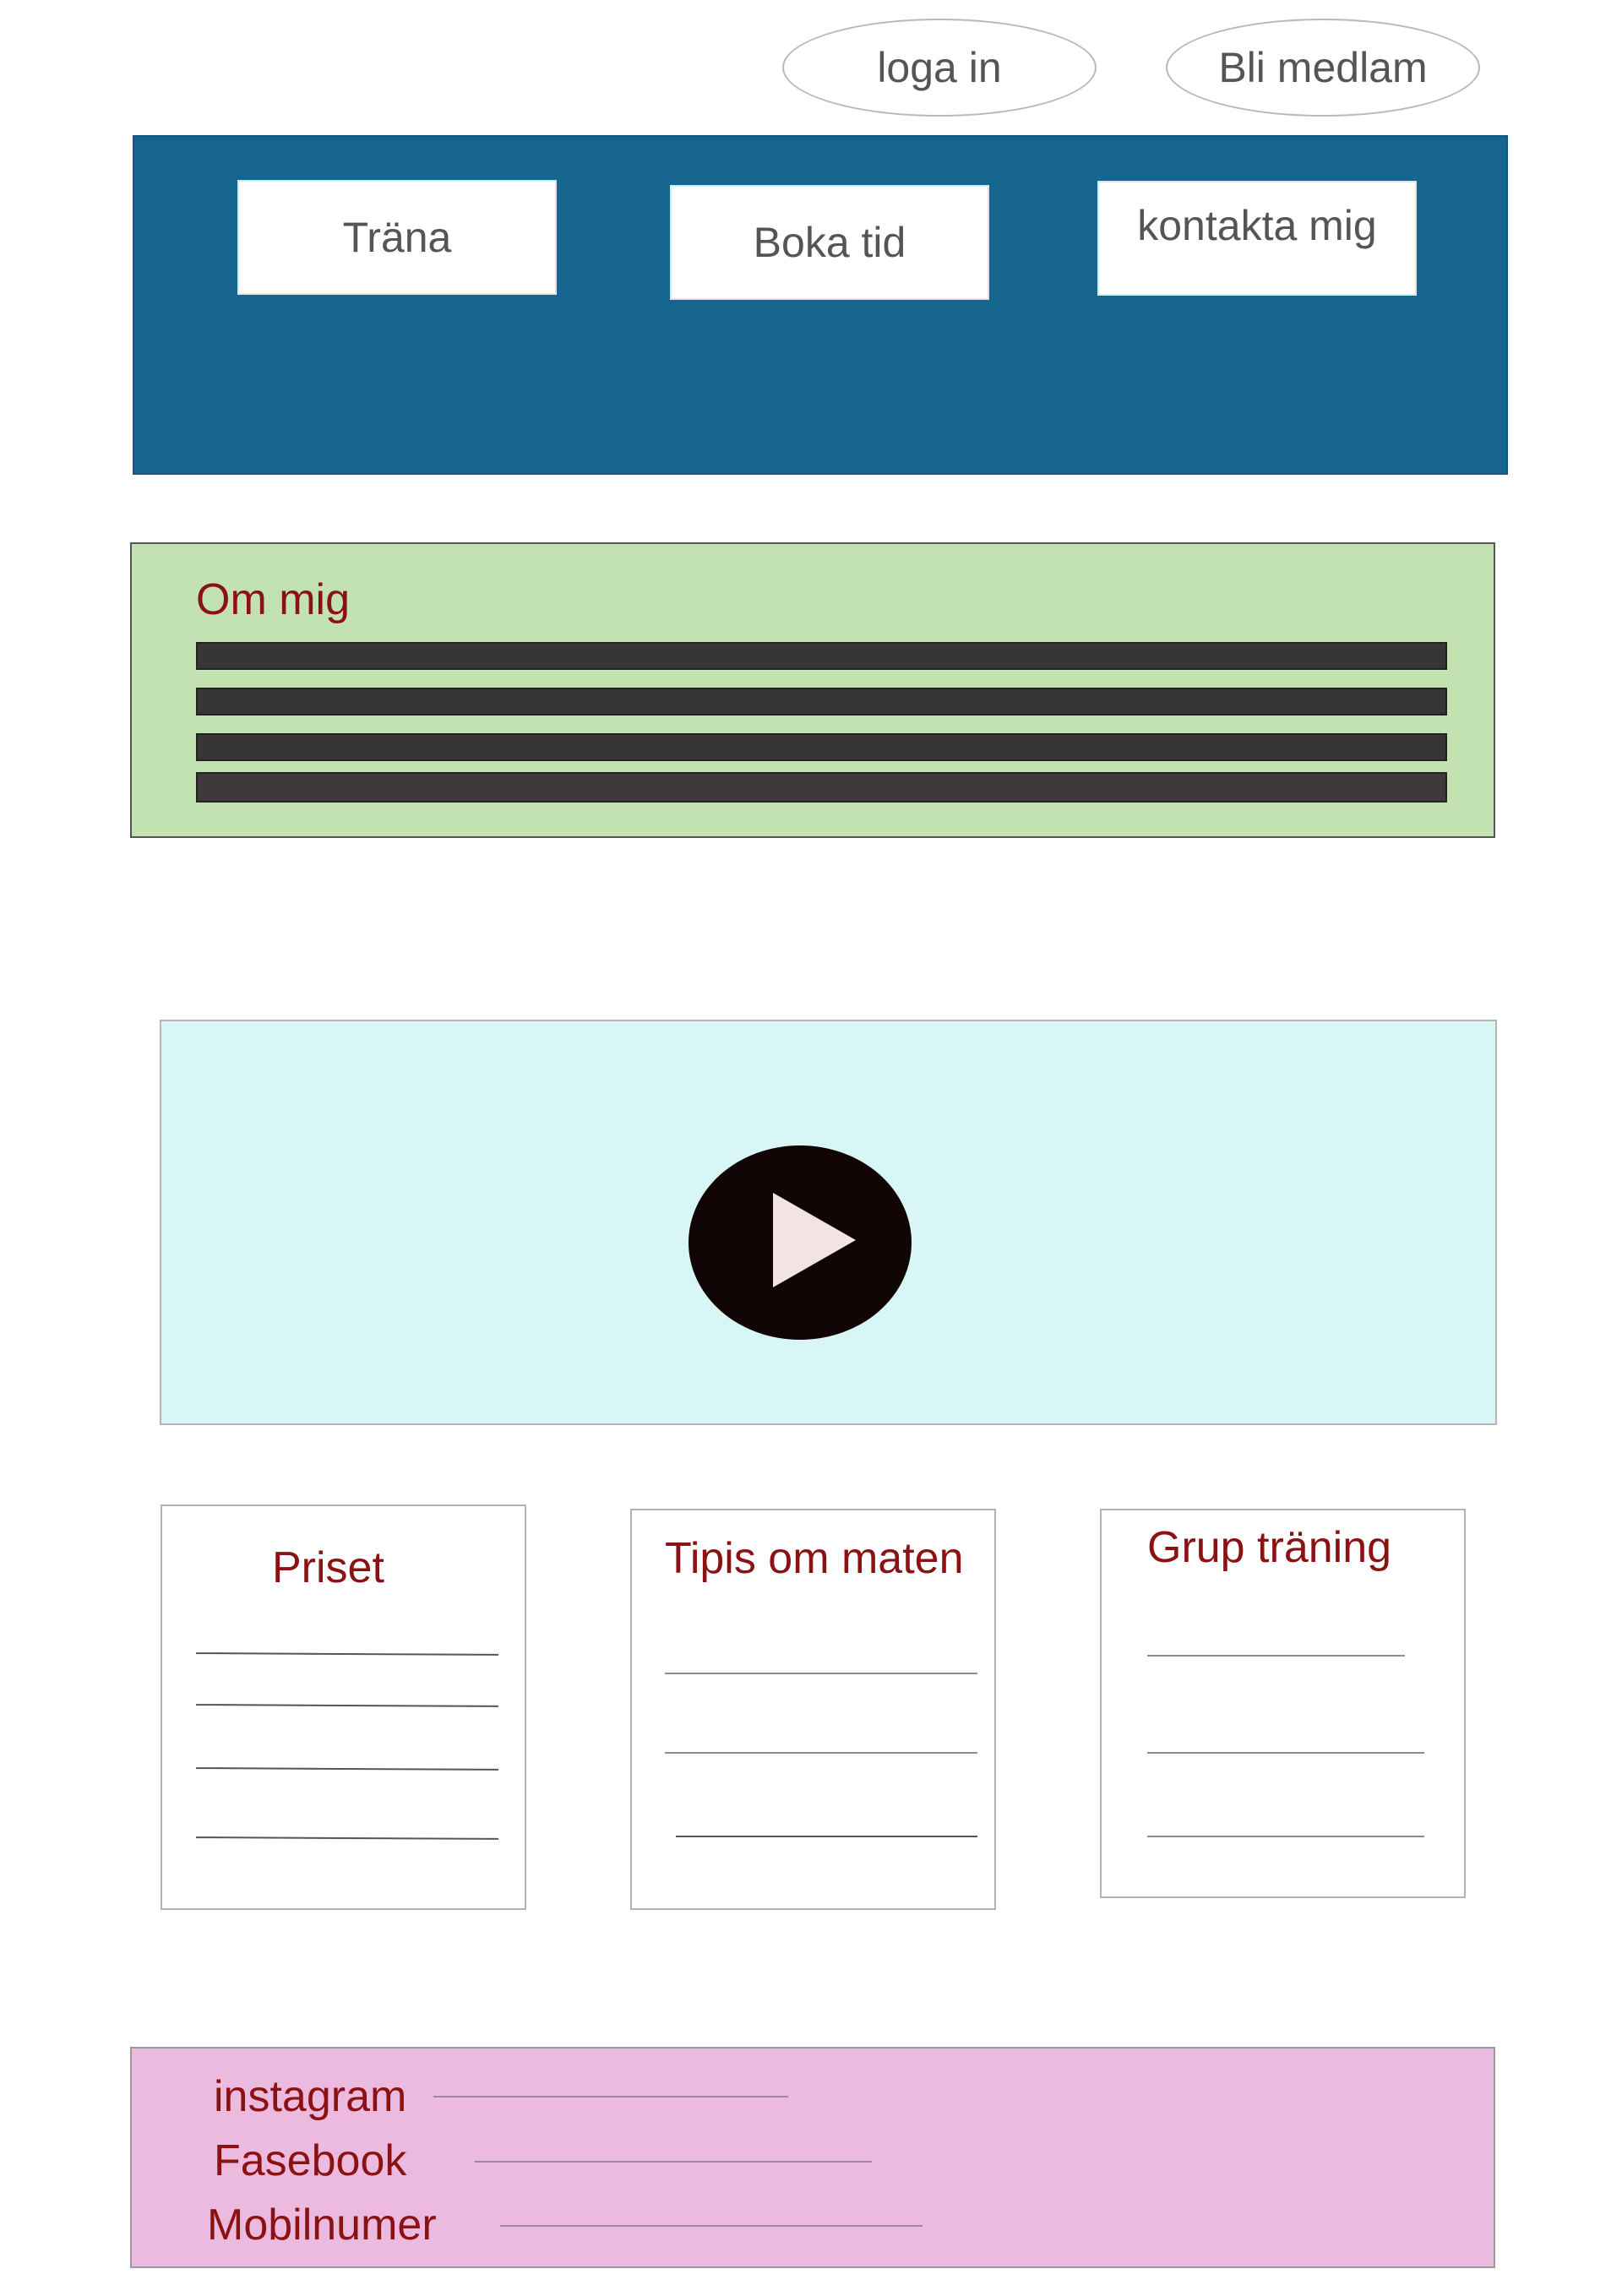 This screenshot has width=1622, height=2296. I want to click on nav-book-button: Boka tid, so click(830, 242).